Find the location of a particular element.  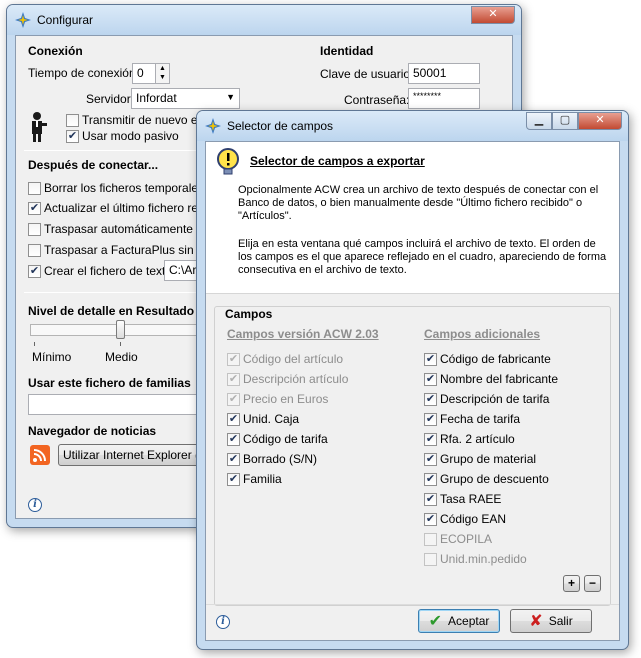

col-right-heading: Campos adicionales is located at coordinates (482, 334).